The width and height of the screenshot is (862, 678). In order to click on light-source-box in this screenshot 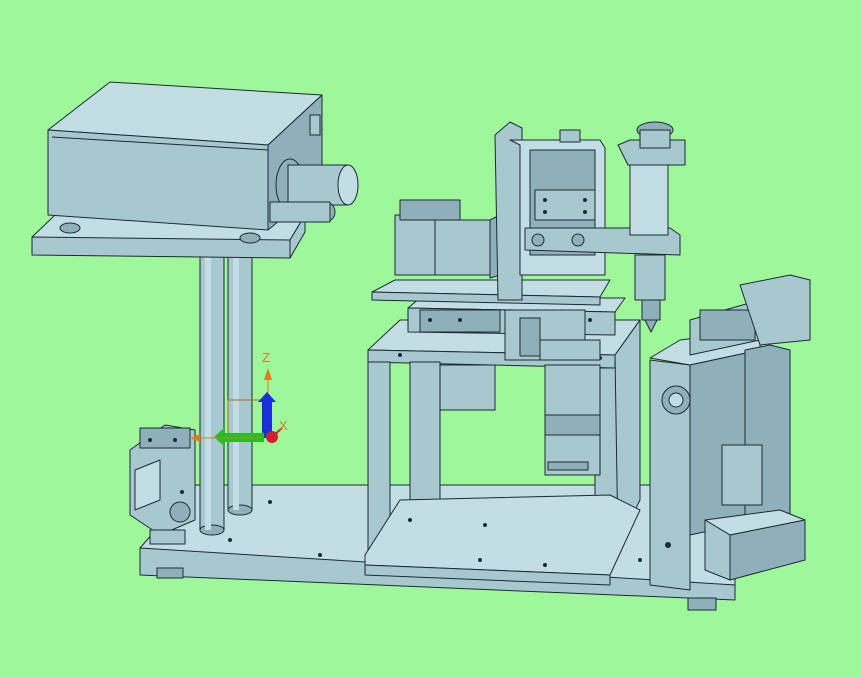, I will do `click(203, 156)`.